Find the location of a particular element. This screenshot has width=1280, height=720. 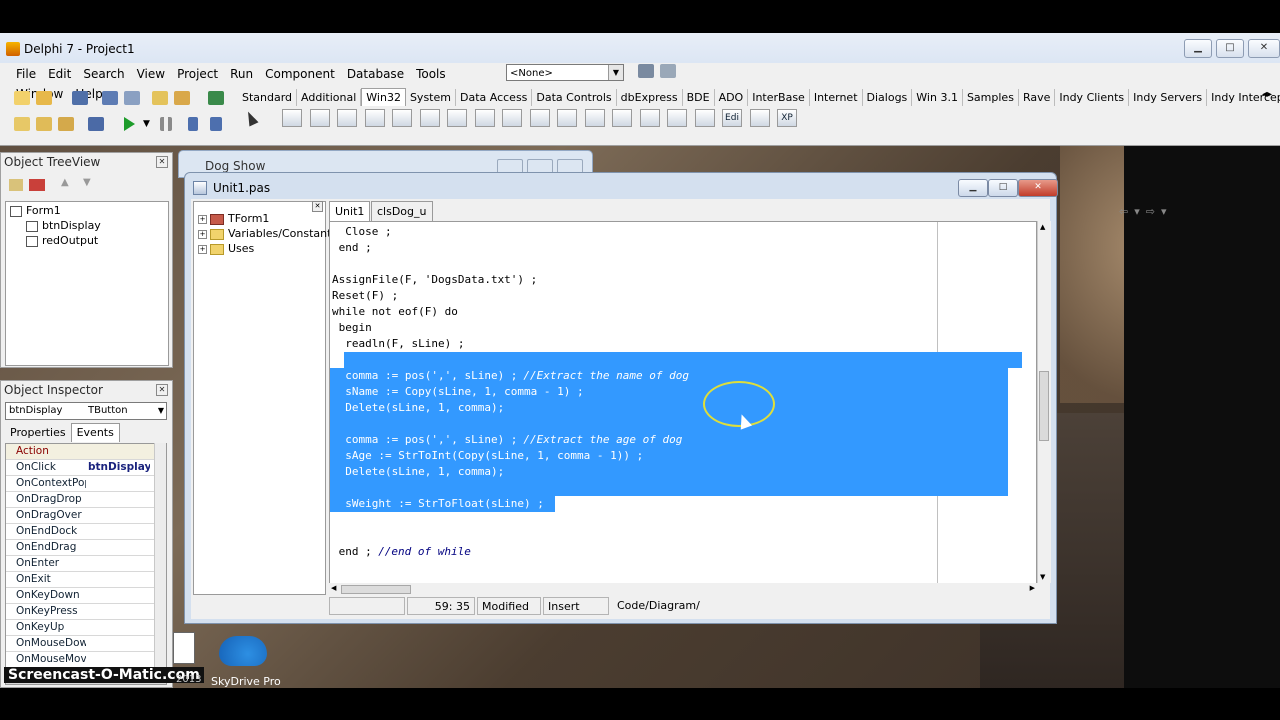

animate-component-icon is located at coordinates (512, 118).